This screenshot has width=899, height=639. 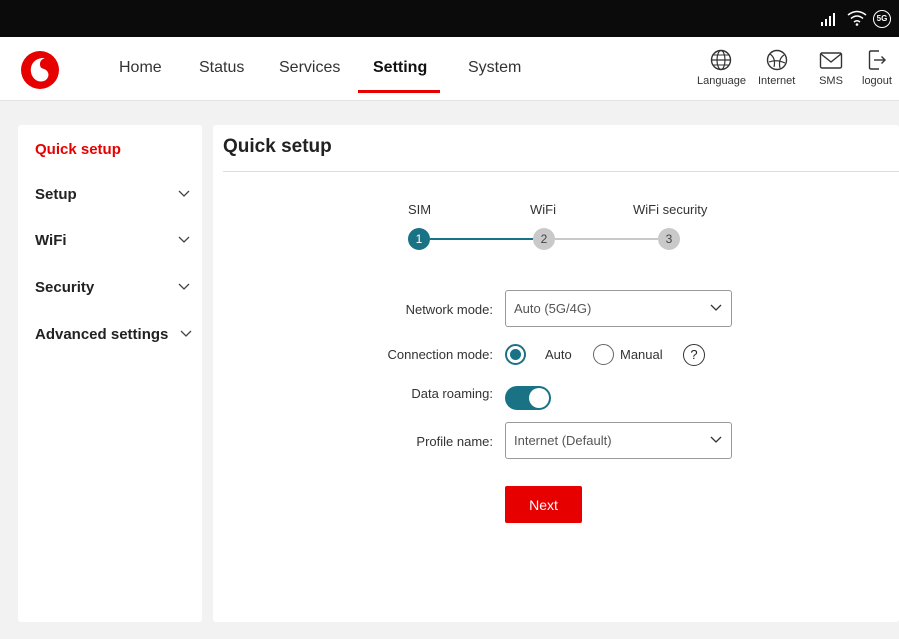 What do you see at coordinates (399, 91) in the screenshot?
I see `active-nav-indicator` at bounding box center [399, 91].